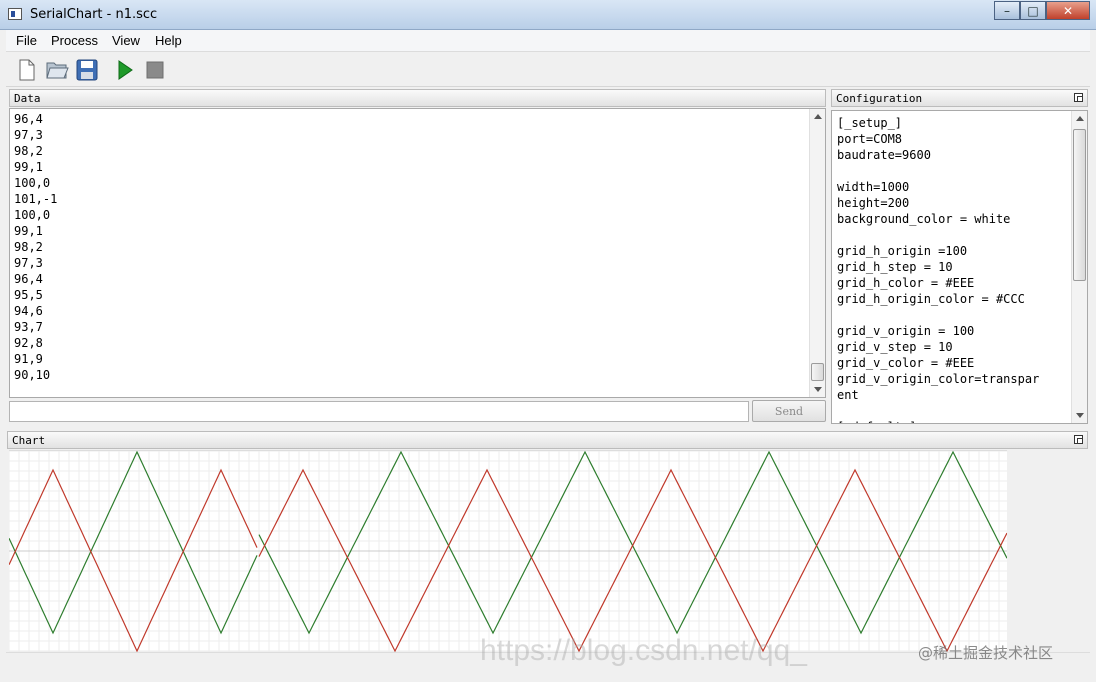 The height and width of the screenshot is (682, 1096). Describe the element at coordinates (879, 98) in the screenshot. I see `config-panel-title: Configuration` at that location.